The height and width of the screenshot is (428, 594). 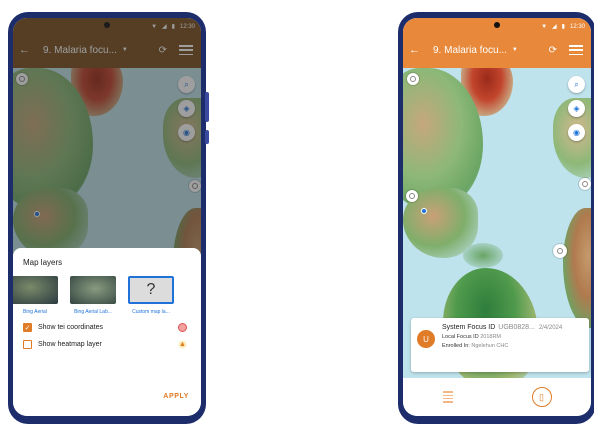 I want to click on location-dot, so click(x=424, y=211).